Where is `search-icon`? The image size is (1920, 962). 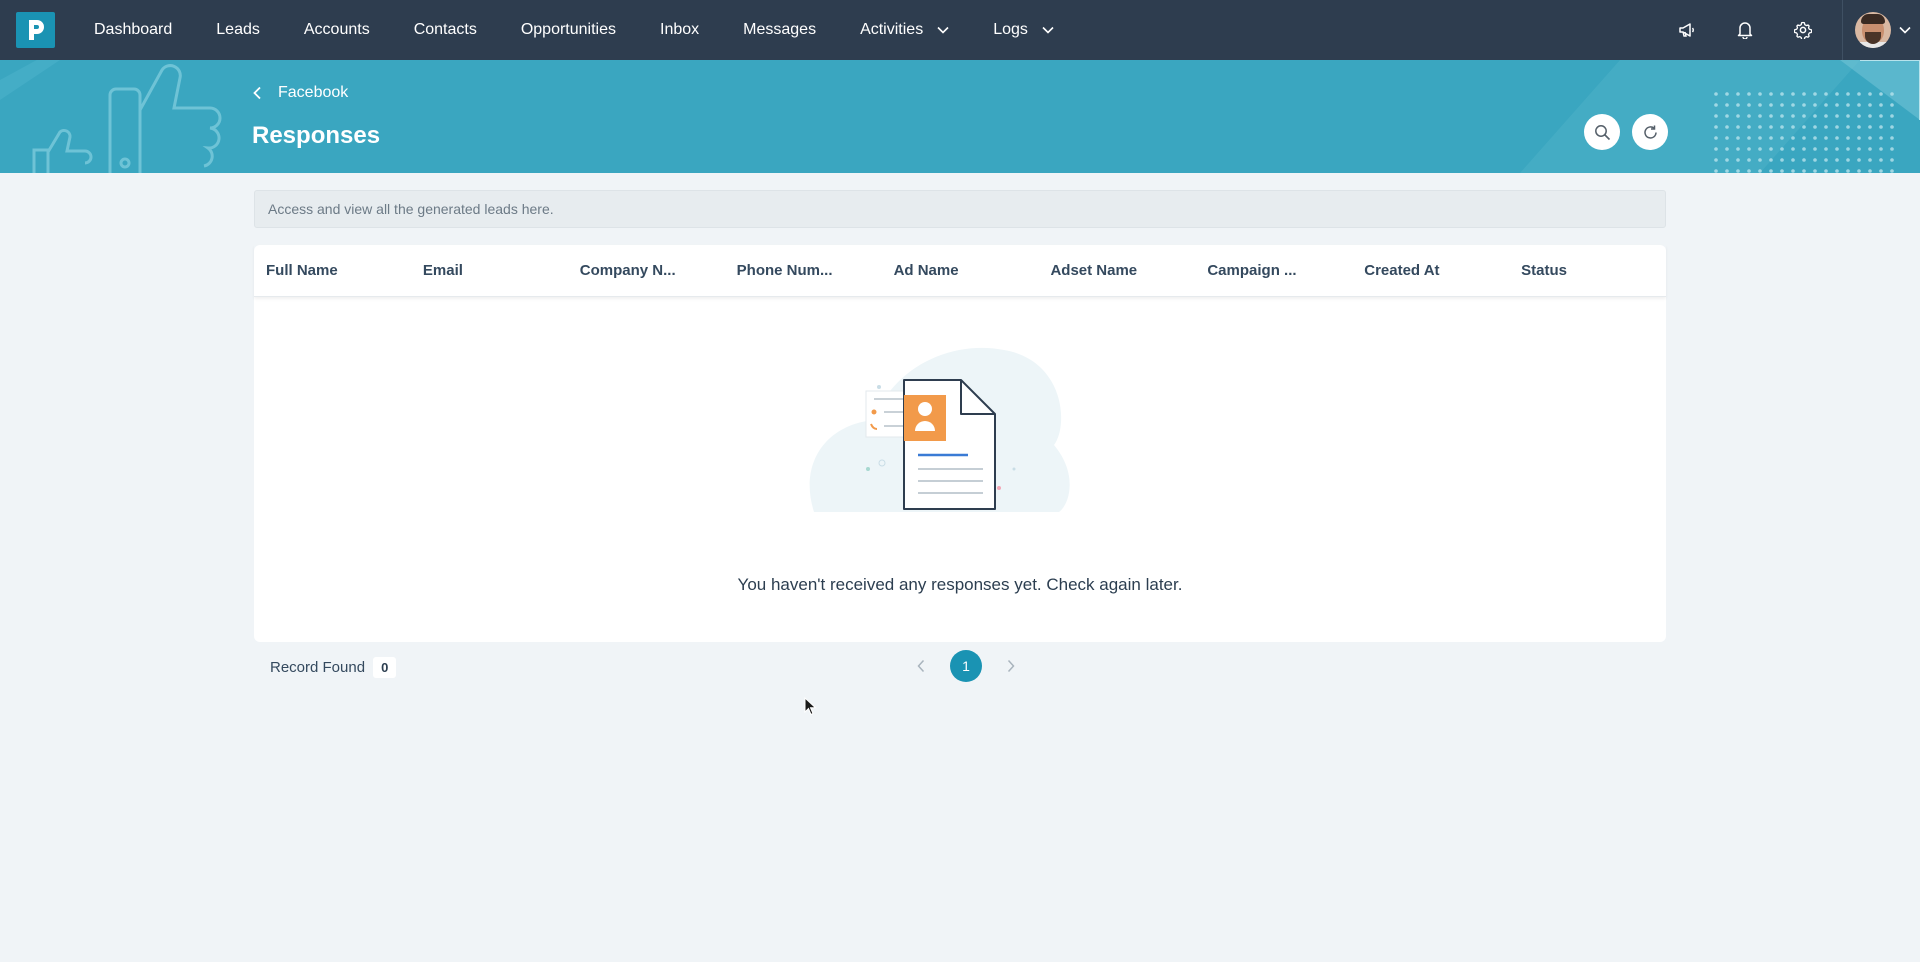
search-icon is located at coordinates (1602, 132).